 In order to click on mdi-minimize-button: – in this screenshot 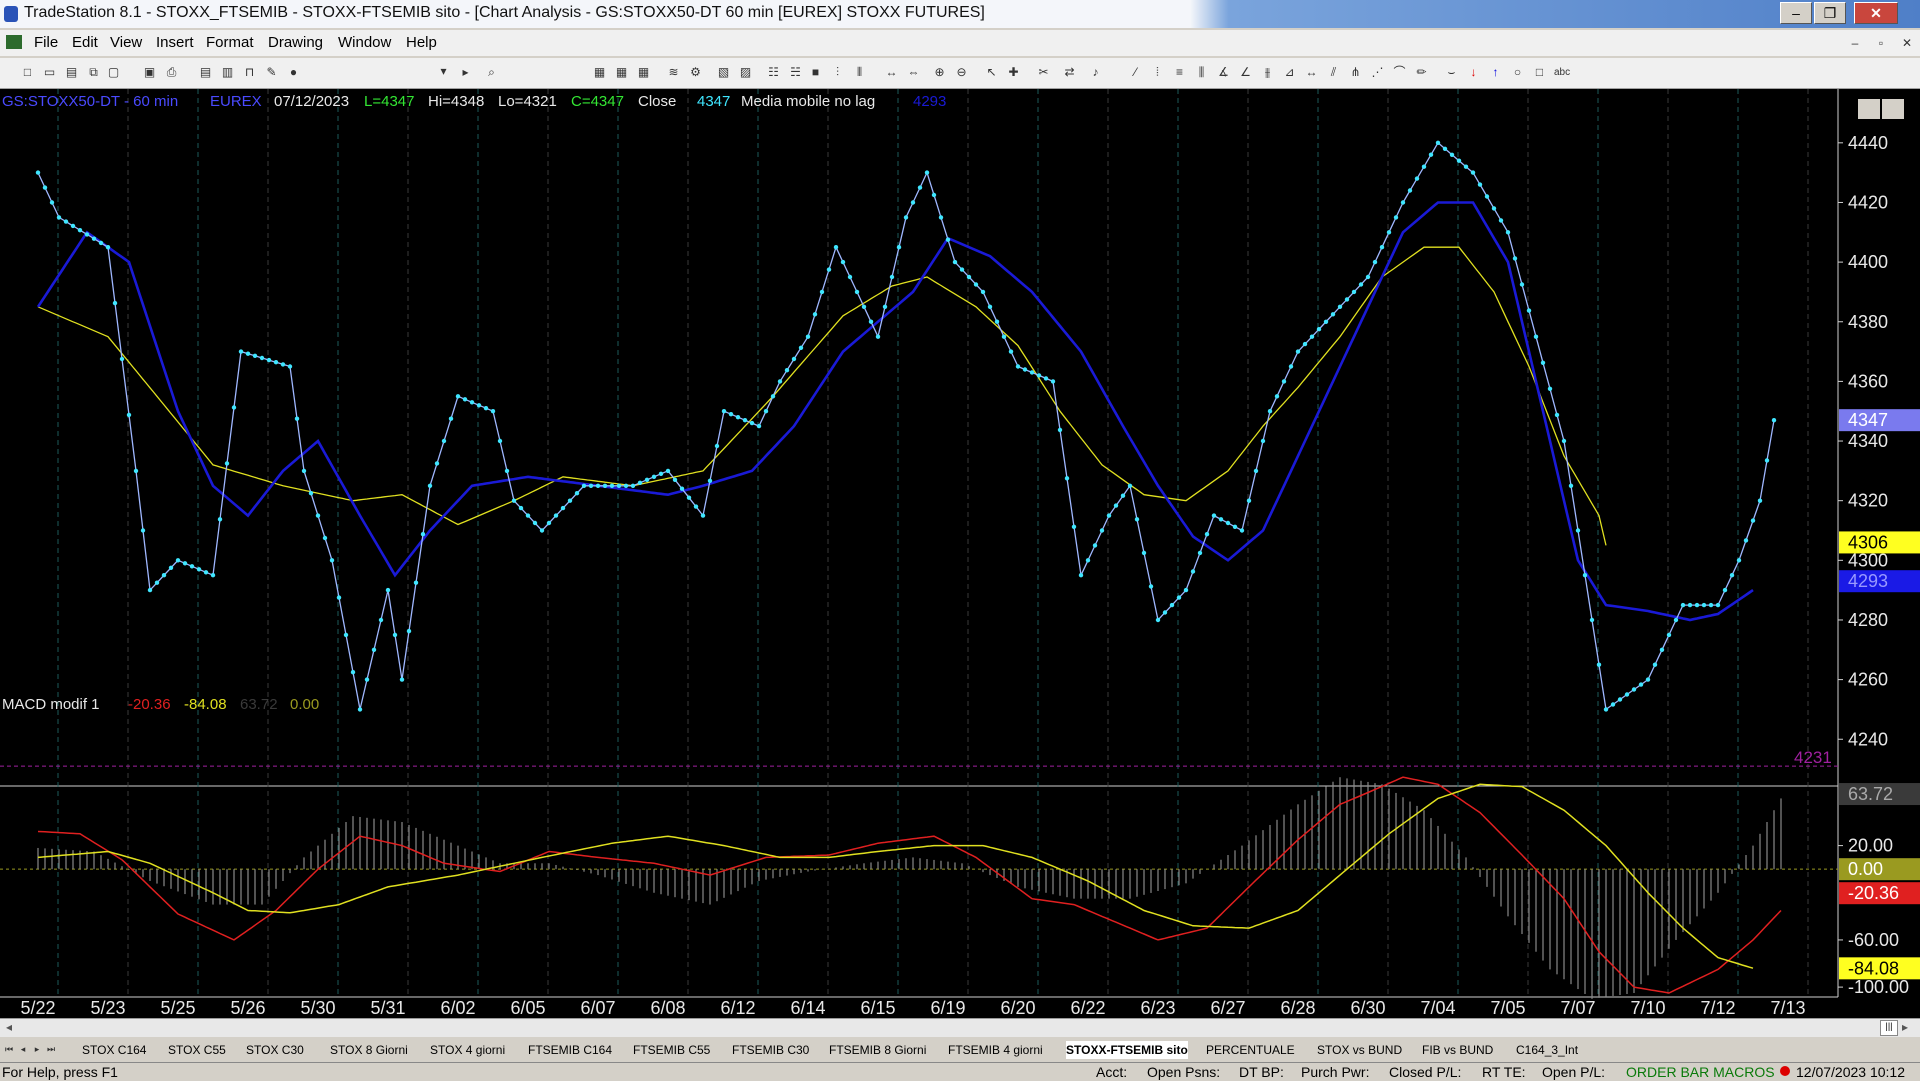, I will do `click(1855, 43)`.